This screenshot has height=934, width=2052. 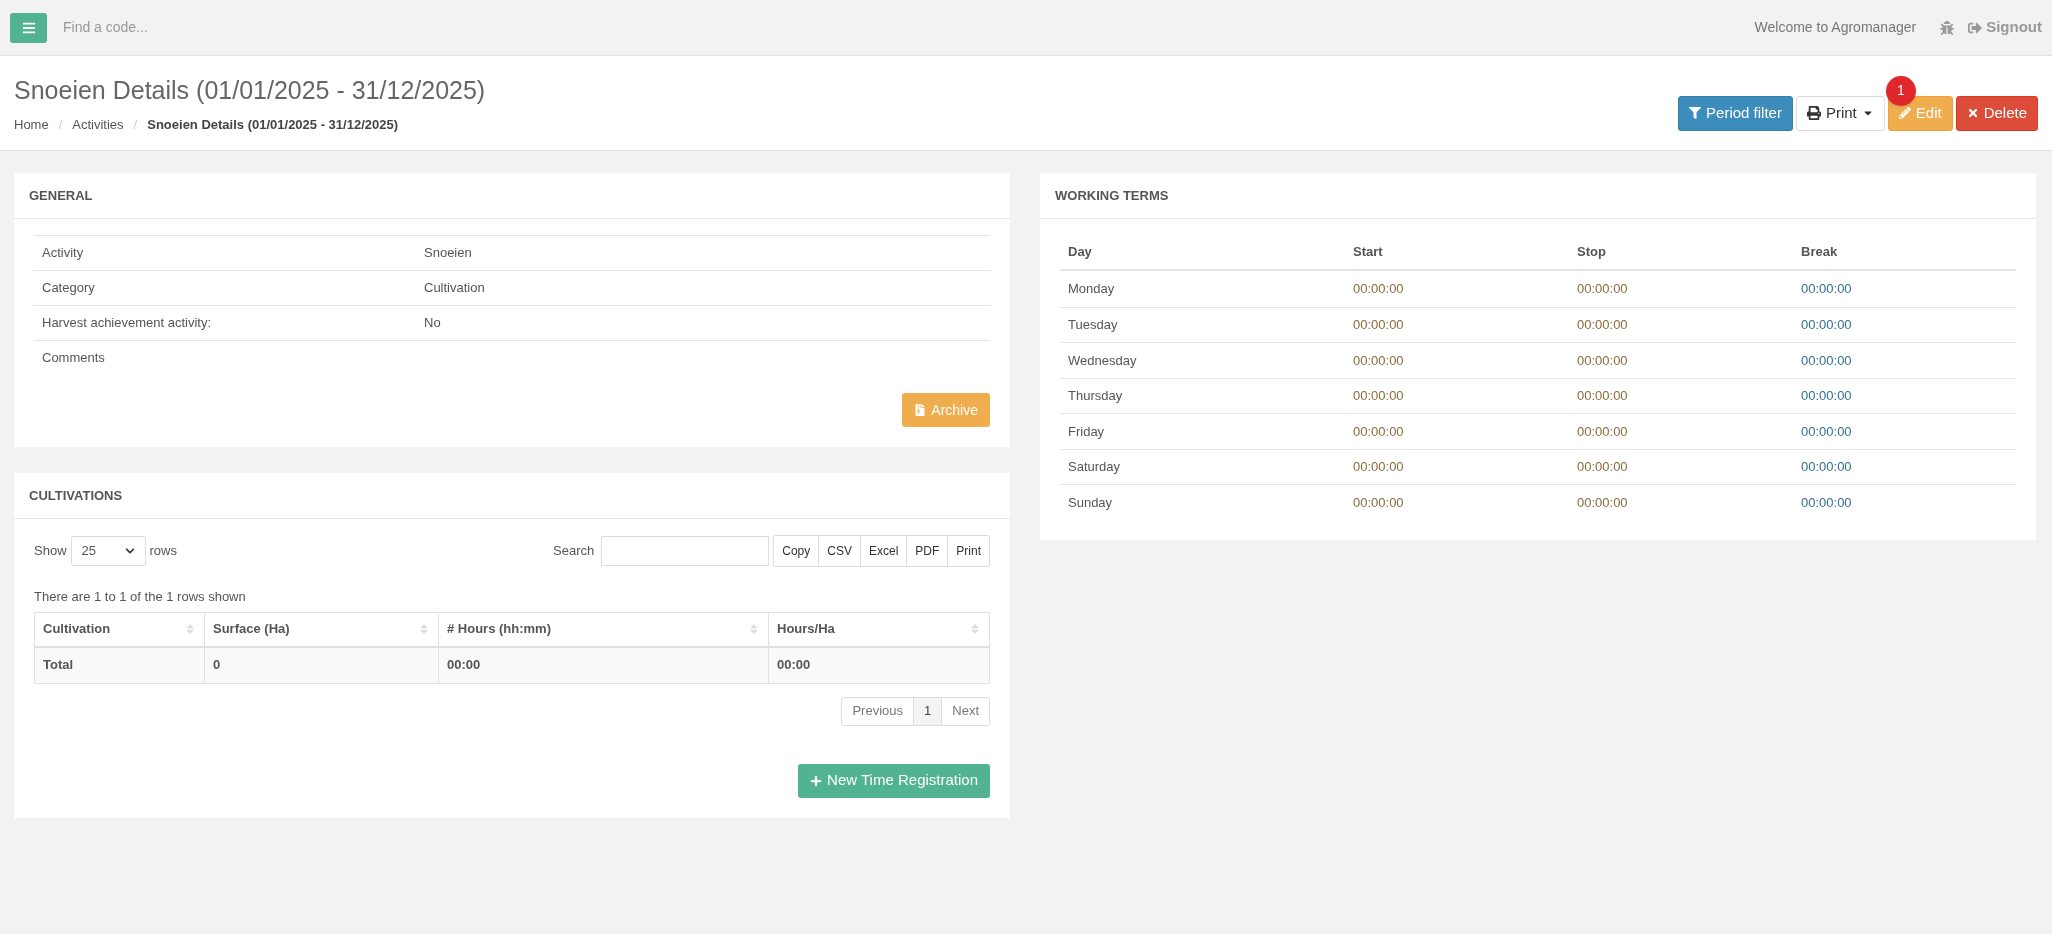 What do you see at coordinates (119, 629) in the screenshot?
I see `column-header: Cultivation` at bounding box center [119, 629].